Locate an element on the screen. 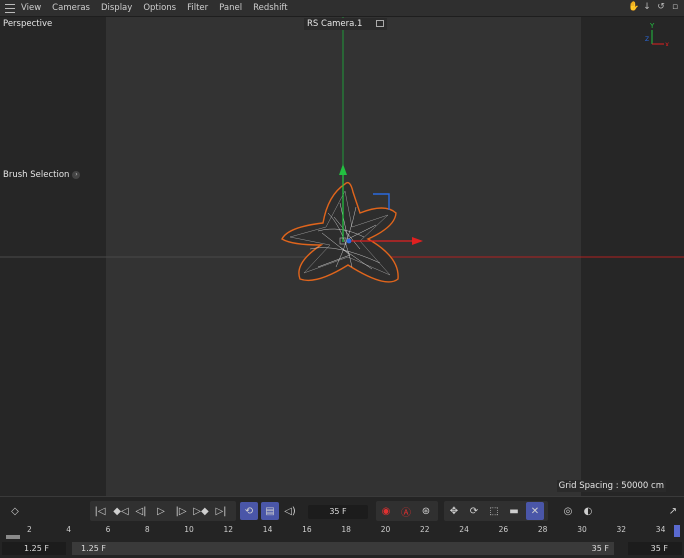  record-key-icon: ◉ is located at coordinates (386, 511).